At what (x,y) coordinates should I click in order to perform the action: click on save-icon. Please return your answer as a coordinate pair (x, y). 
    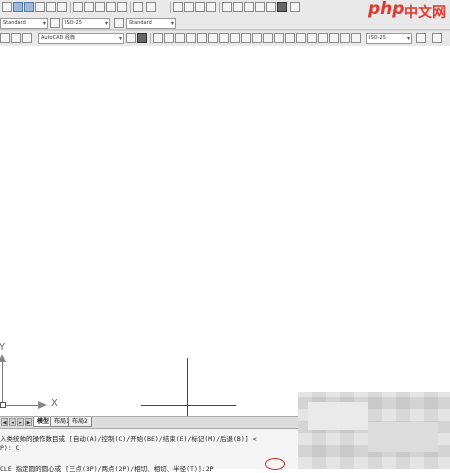
    Looking at the image, I should click on (29, 7).